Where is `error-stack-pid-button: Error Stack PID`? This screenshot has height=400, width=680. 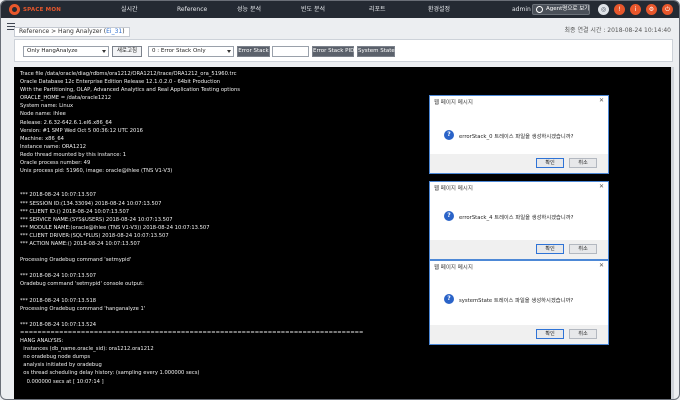 error-stack-pid-button: Error Stack PID is located at coordinates (333, 51).